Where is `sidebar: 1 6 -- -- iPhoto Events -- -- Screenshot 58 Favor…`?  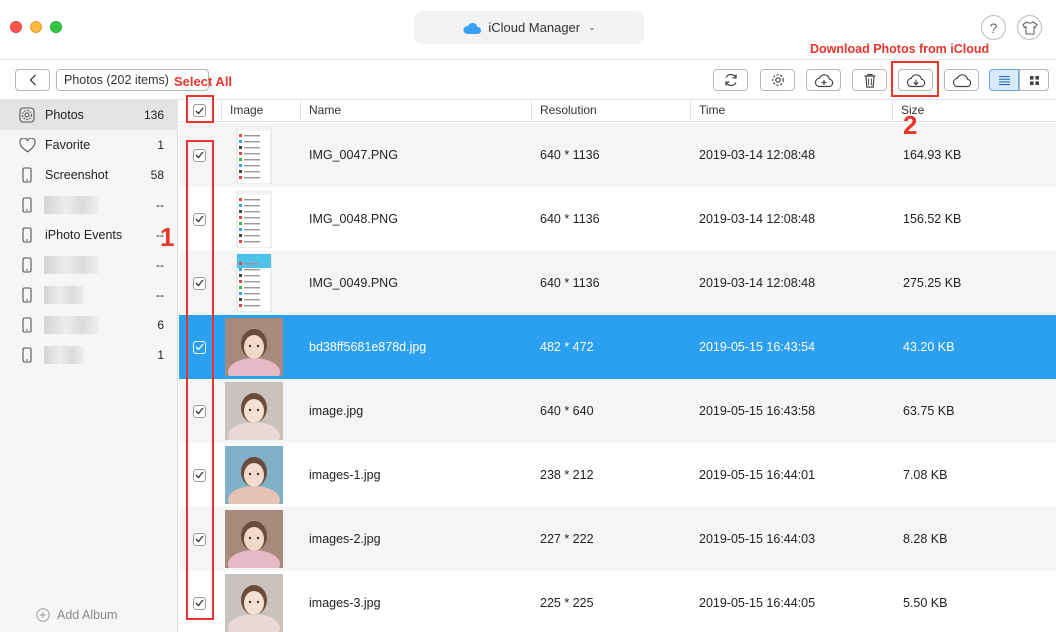
sidebar: 1 6 -- -- iPhoto Events -- -- Screenshot 58 Favor… is located at coordinates (89, 366).